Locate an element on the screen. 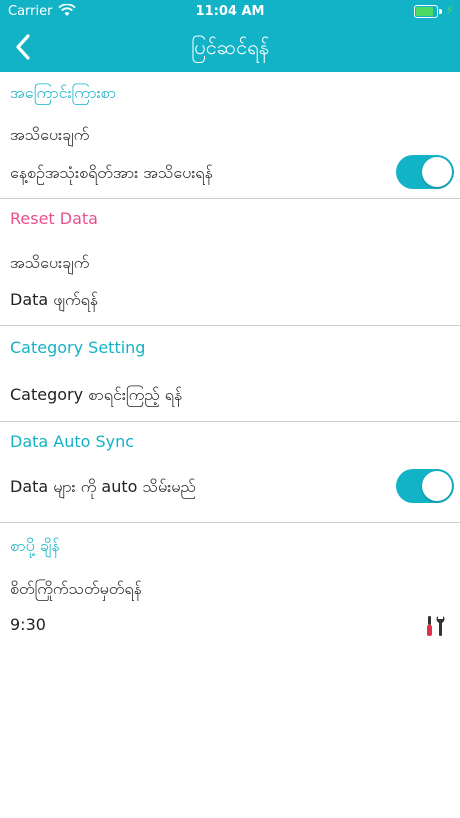 This screenshot has height=818, width=460. navigation-bar: ပြင်ဆင်ရန် is located at coordinates (230, 48).